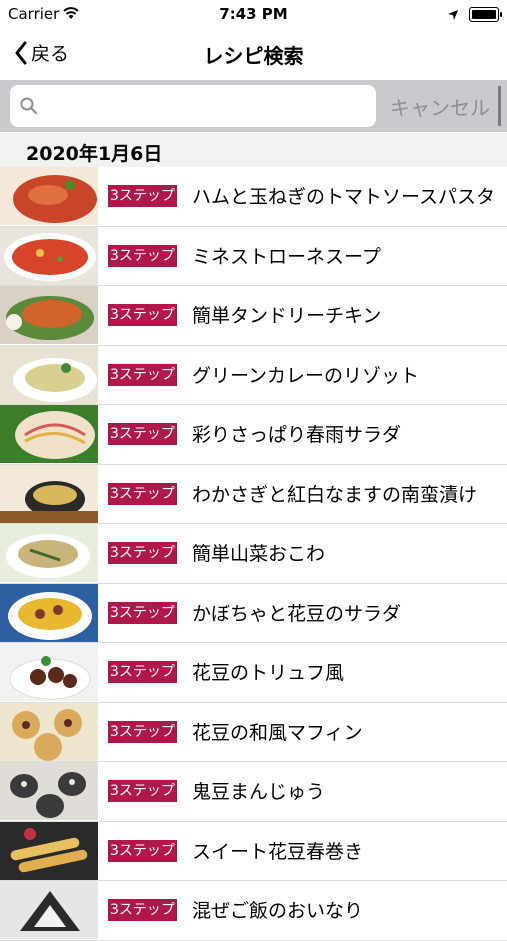 This screenshot has height=941, width=507. I want to click on recipe-title: グリーンカレーのリゾット, so click(306, 375).